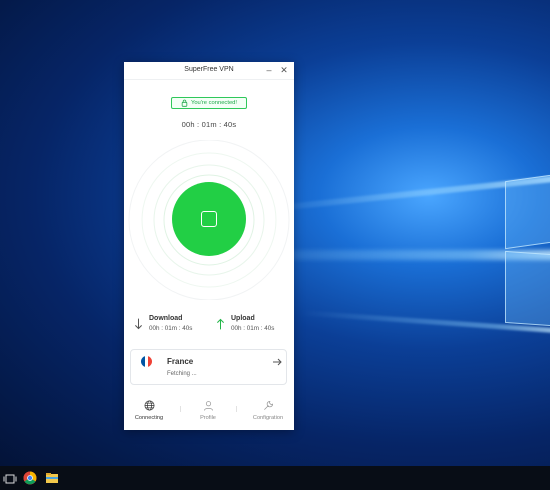  Describe the element at coordinates (209, 124) in the screenshot. I see `connection-timer: 00h : 01m : 40s` at that location.